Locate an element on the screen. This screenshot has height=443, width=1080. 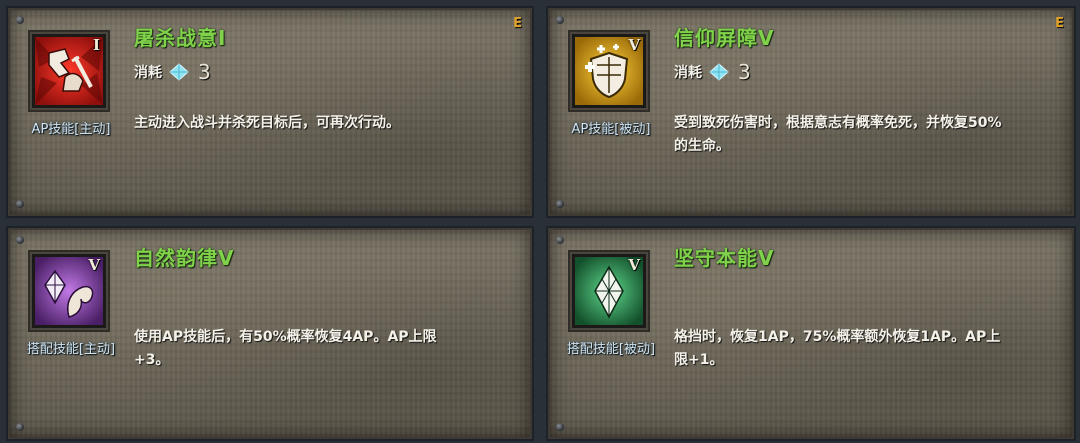
skill-description: 格挡时，恢复1AP，75%概率额外恢复1AP。AP上限+1。 is located at coordinates (837, 348).